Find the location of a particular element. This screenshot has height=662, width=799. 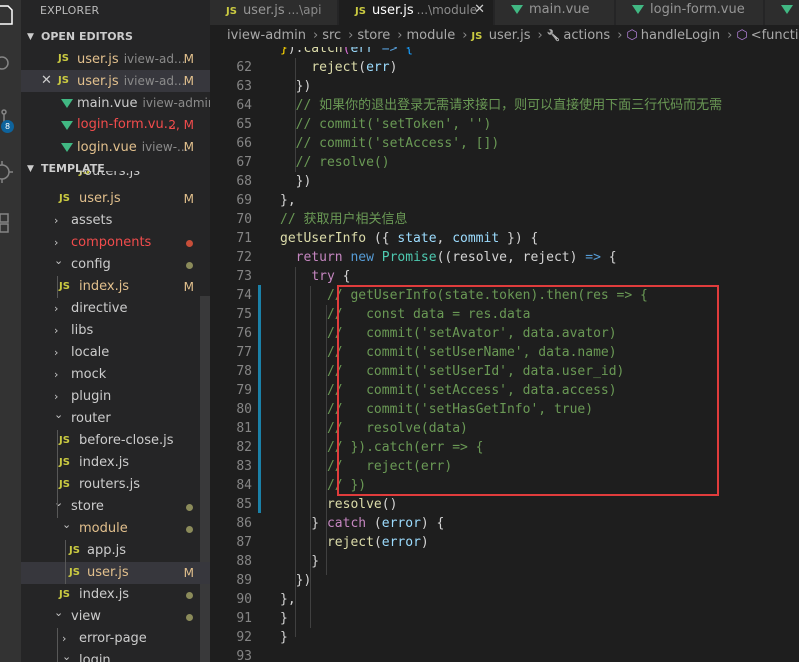

tree-item: ⌄ login is located at coordinates (115, 656).